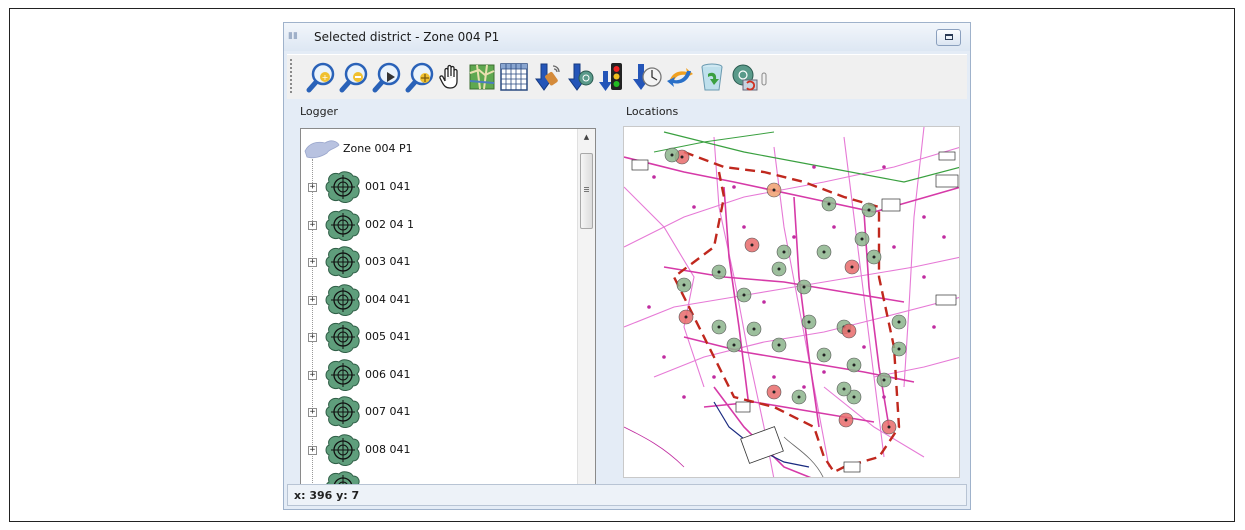 Image resolution: width=1245 pixels, height=530 pixels. Describe the element at coordinates (388, 374) in the screenshot. I see `tree-item-label: 006 041` at that location.